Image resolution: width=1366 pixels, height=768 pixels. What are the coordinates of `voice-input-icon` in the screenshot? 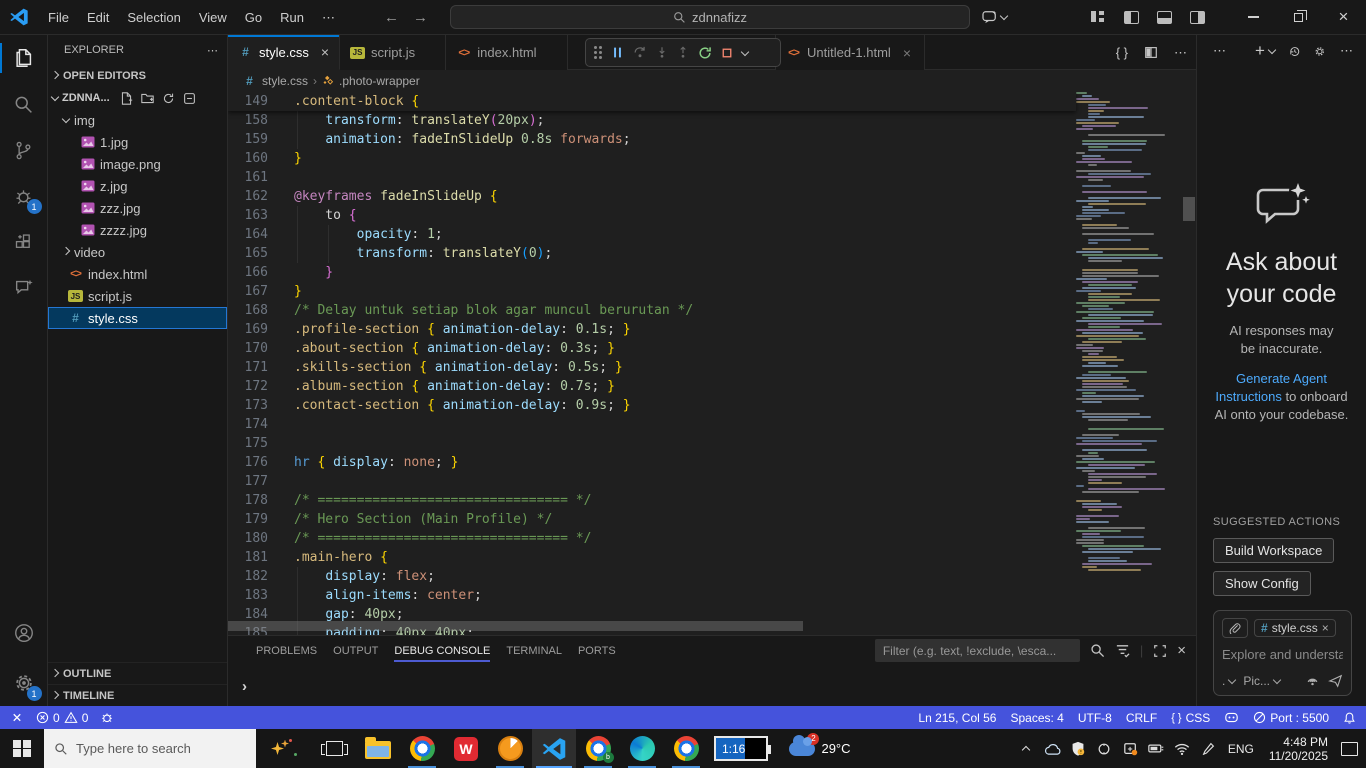 It's located at (1312, 681).